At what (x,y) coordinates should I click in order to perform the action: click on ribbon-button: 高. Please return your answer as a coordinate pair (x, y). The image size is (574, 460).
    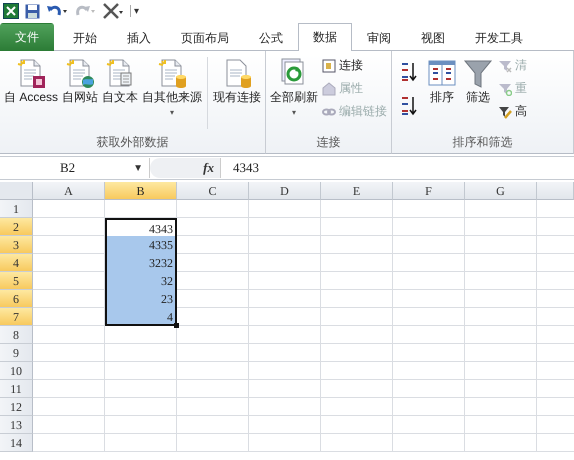
    Looking at the image, I should click on (513, 111).